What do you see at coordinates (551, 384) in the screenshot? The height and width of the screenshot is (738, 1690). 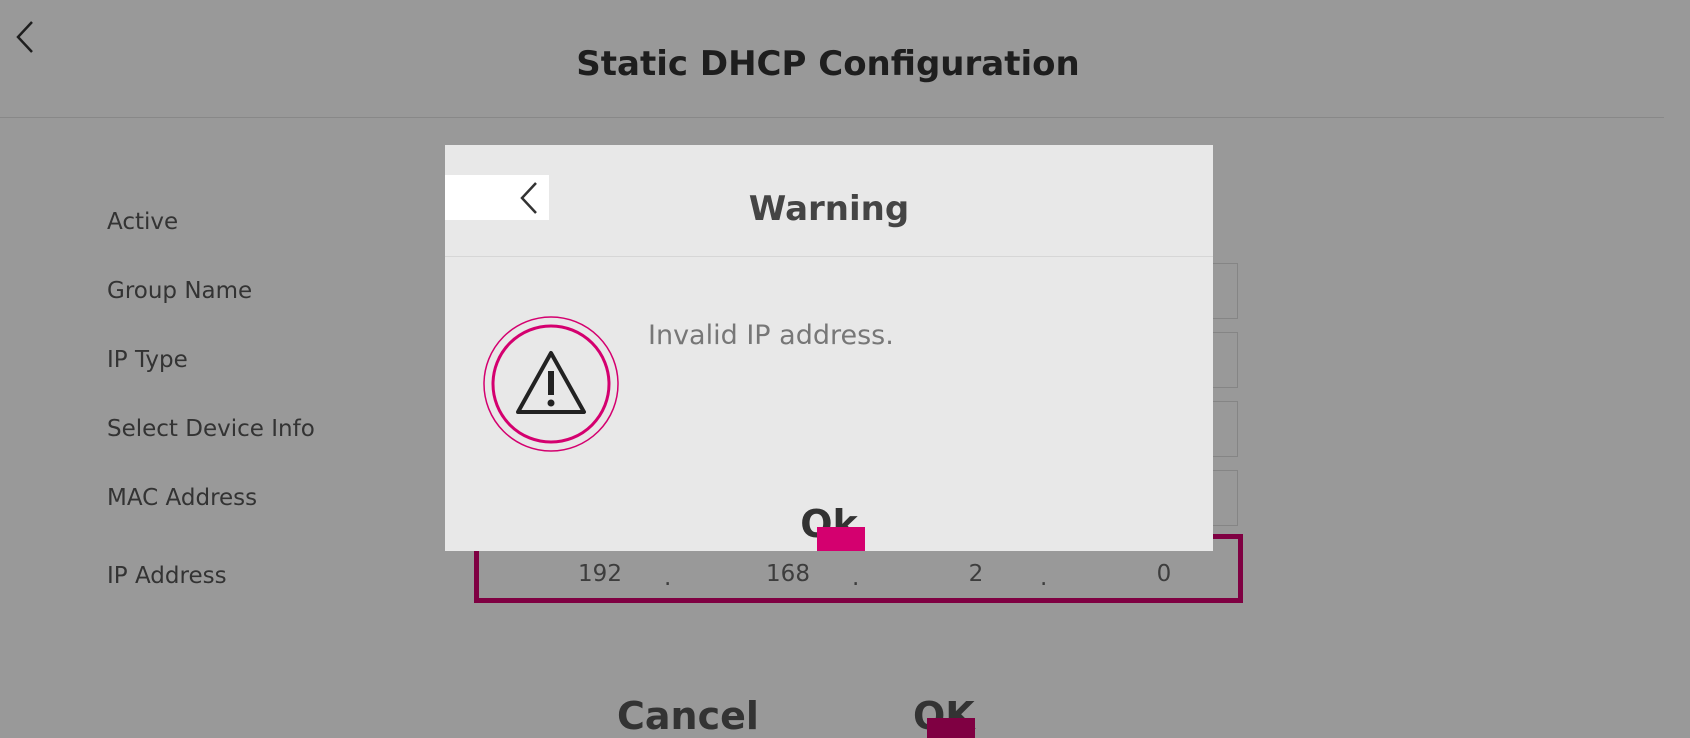 I see `warning-triangle-icon` at bounding box center [551, 384].